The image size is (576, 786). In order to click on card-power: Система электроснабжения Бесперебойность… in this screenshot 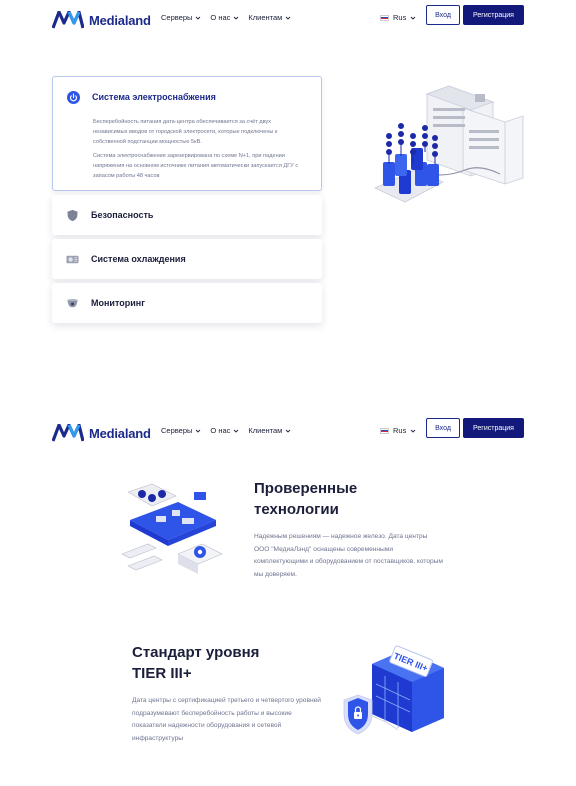, I will do `click(187, 133)`.